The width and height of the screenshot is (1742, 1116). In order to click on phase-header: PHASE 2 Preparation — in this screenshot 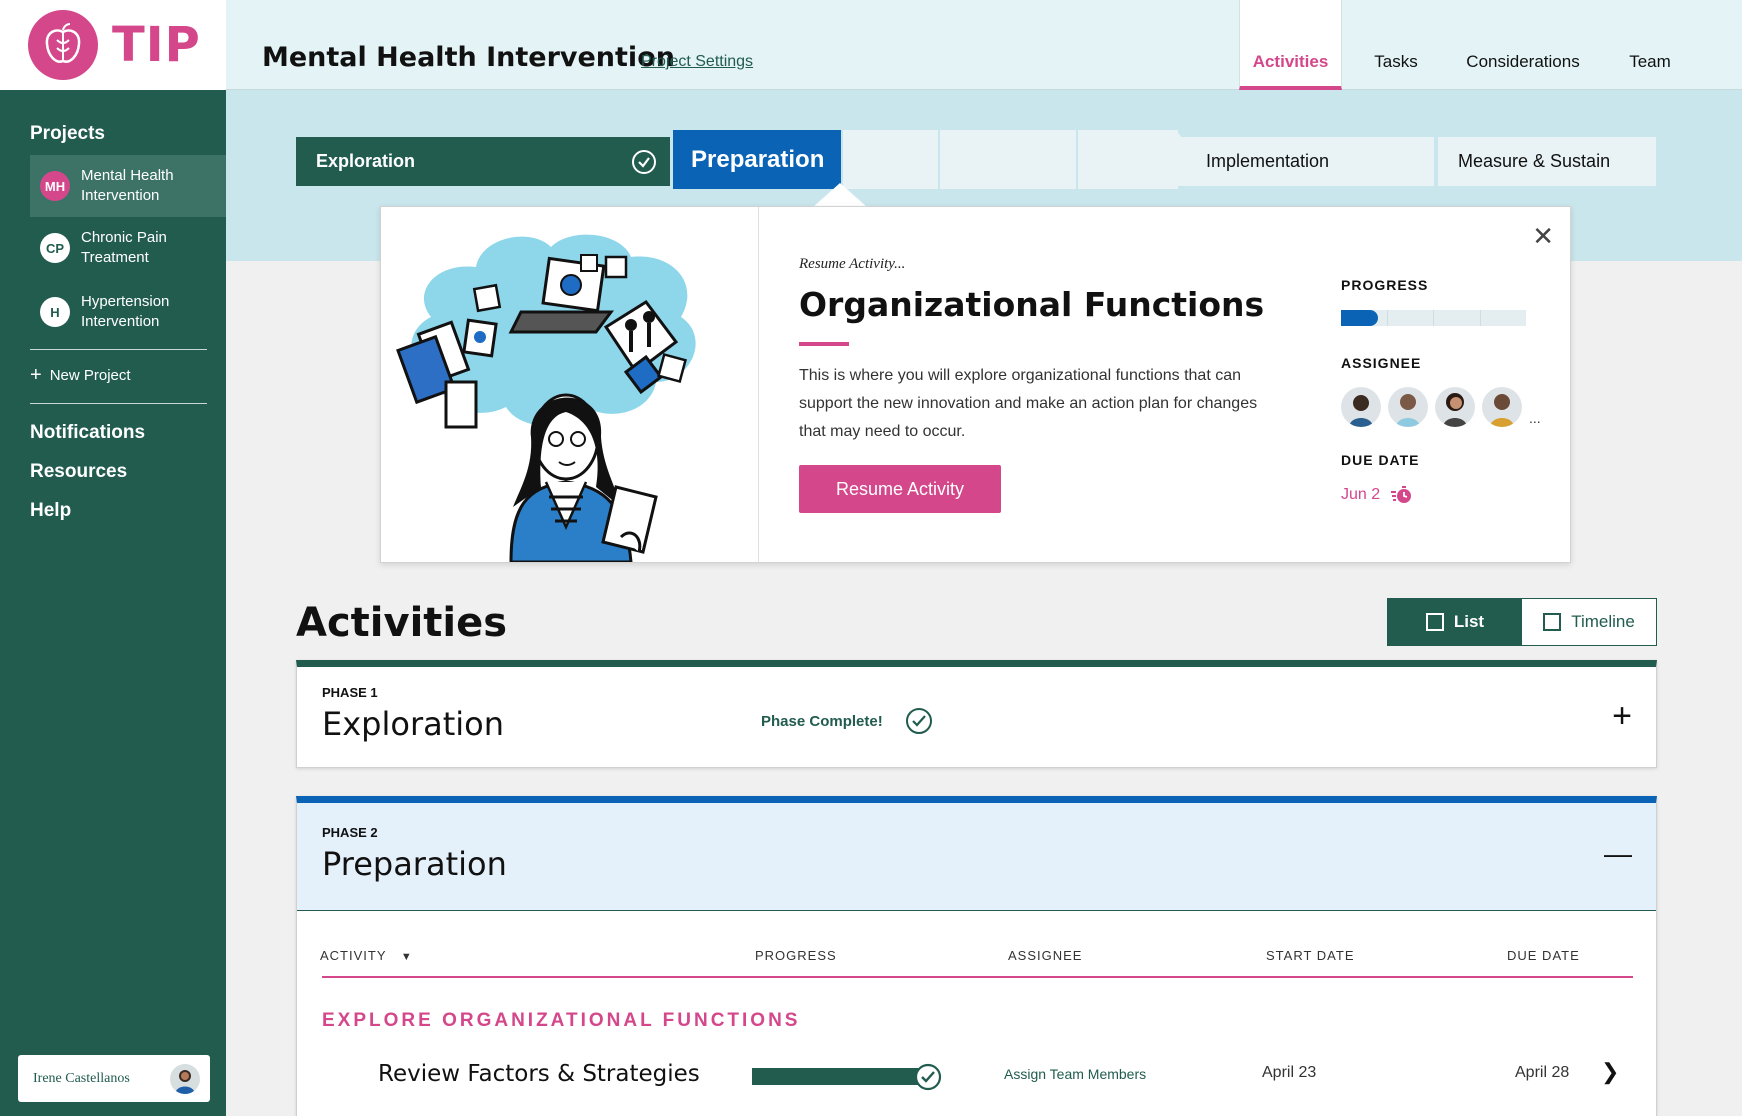, I will do `click(976, 857)`.